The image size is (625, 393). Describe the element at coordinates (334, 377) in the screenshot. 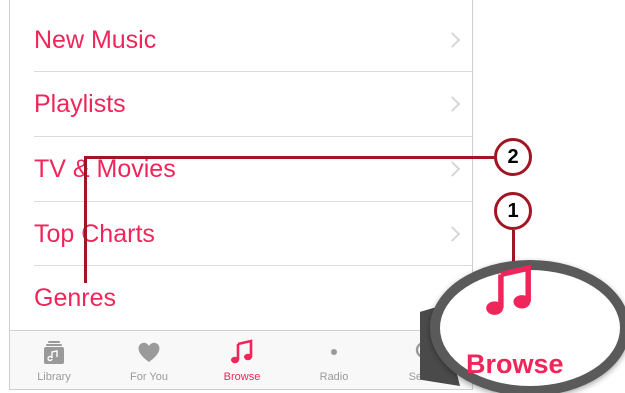

I see `tab-label: Radio` at that location.